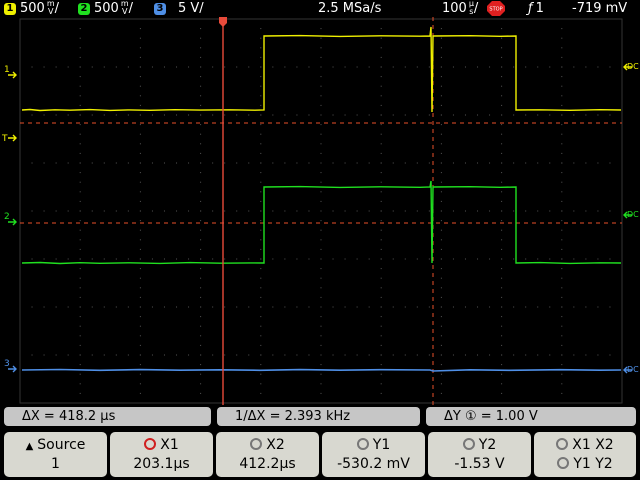 Image resolution: width=640 pixels, height=480 pixels. Describe the element at coordinates (4, 139) in the screenshot. I see `trigger-marker-label: T` at that location.